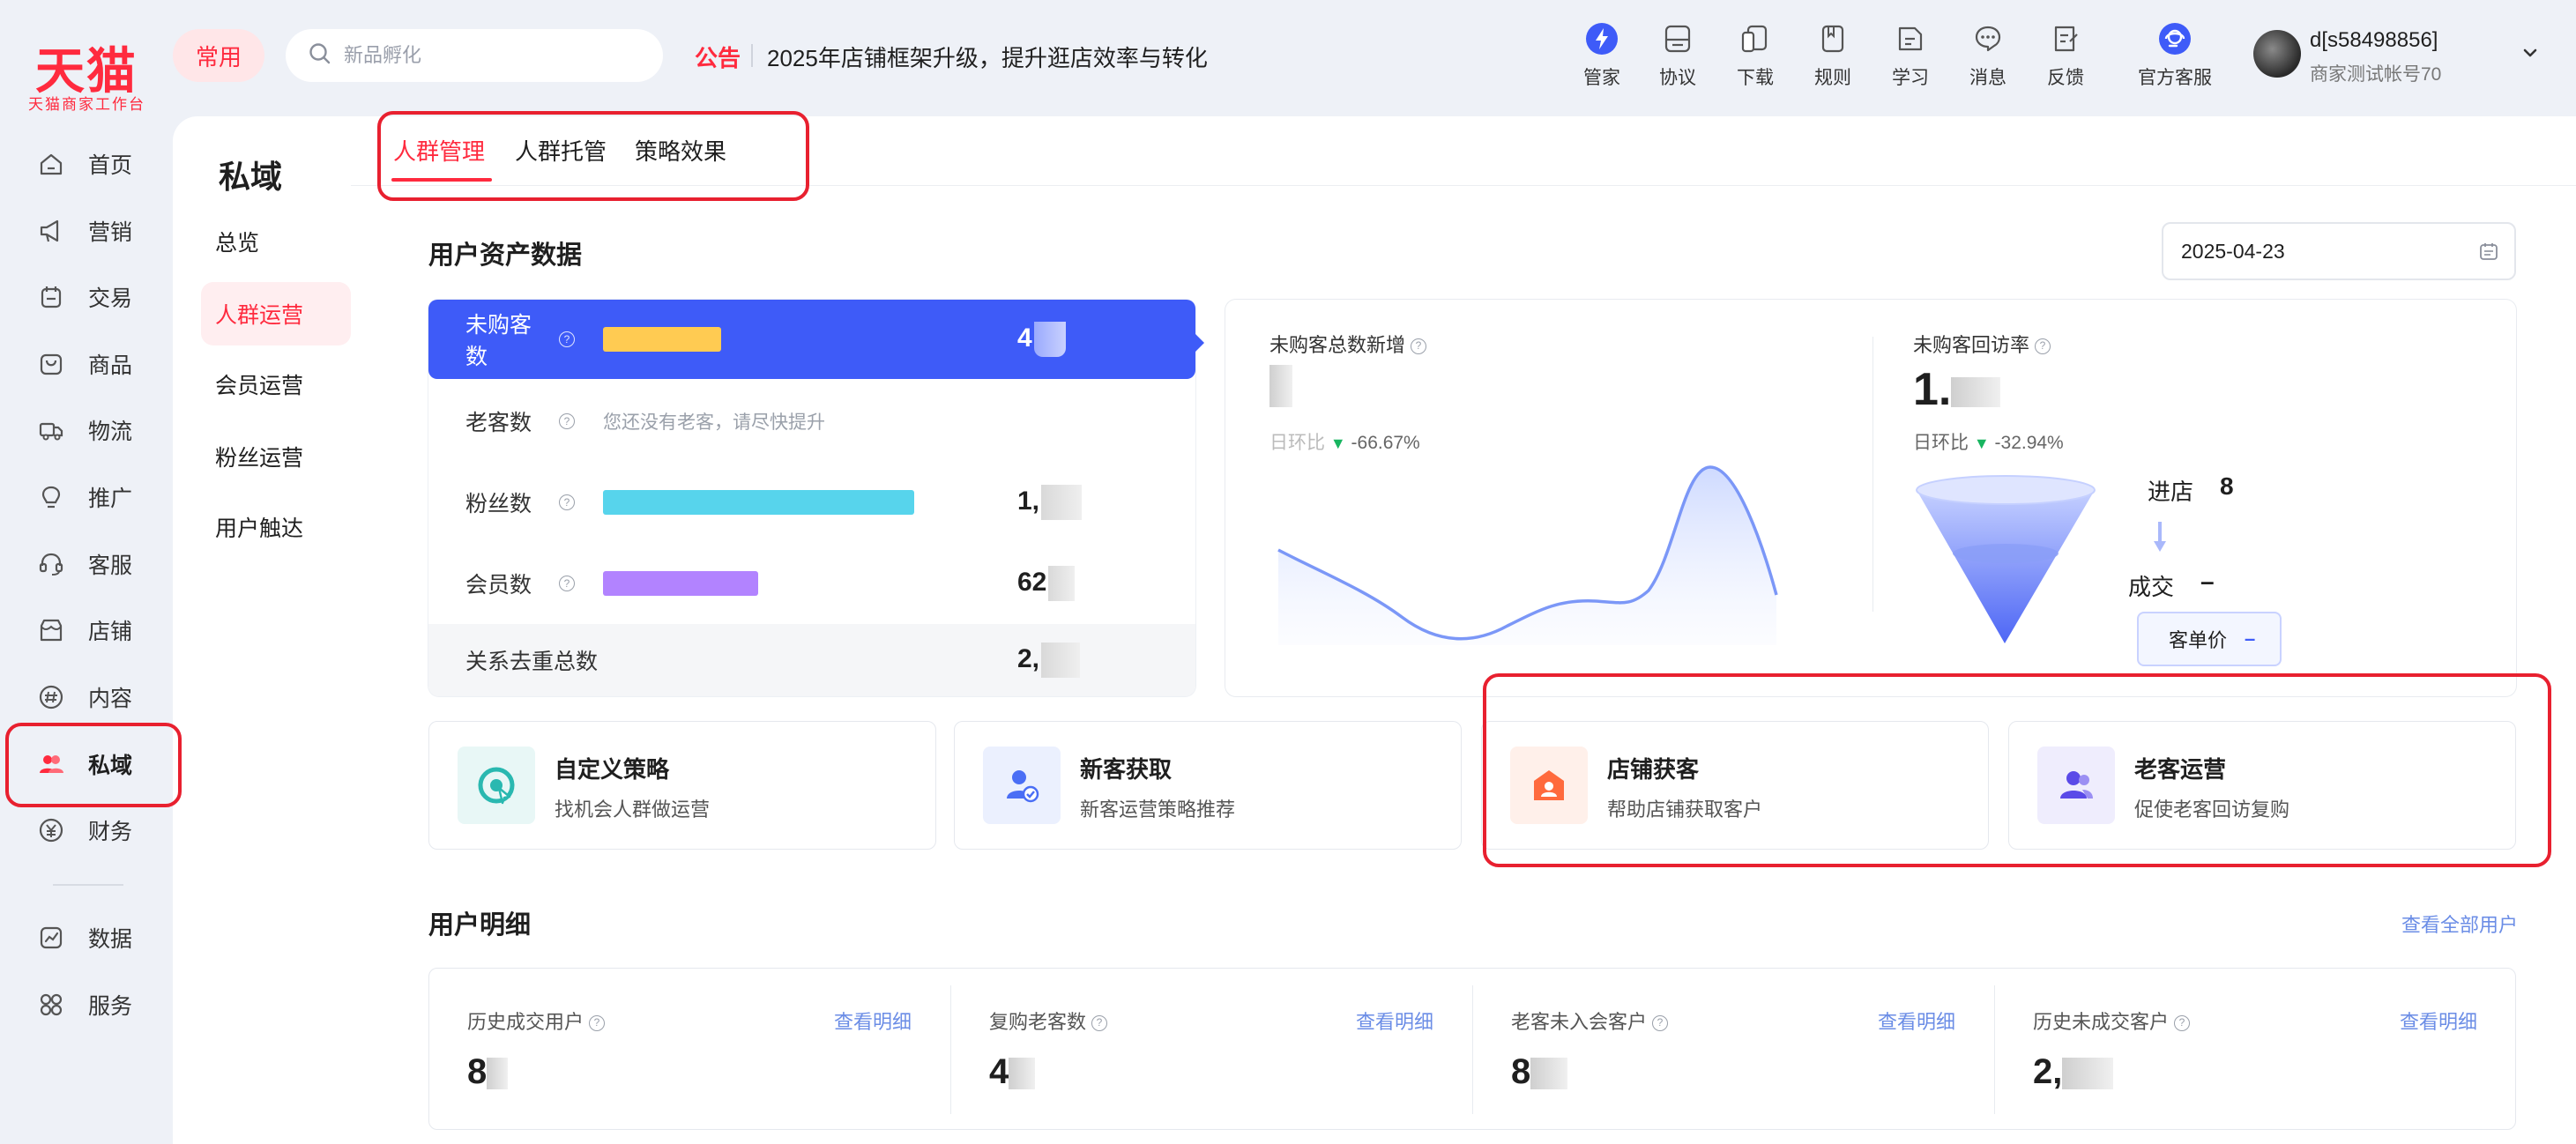  I want to click on metric-row-fans: 粉丝数 ? 1,, so click(812, 502).